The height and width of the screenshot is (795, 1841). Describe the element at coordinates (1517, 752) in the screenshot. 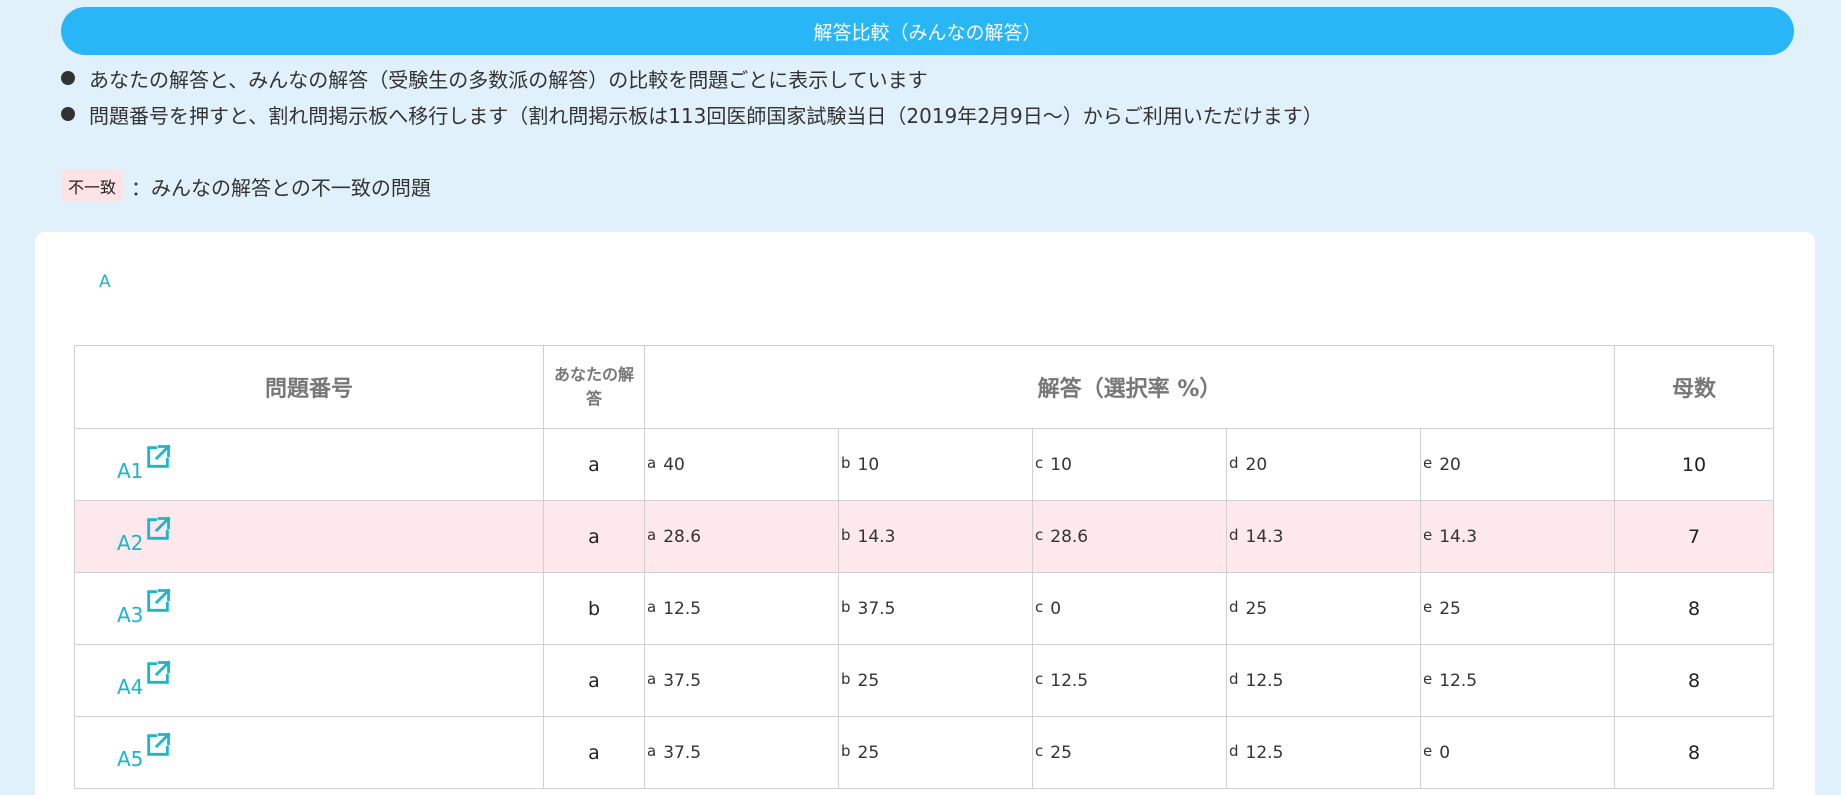

I see `option-rate-cell: e0` at that location.